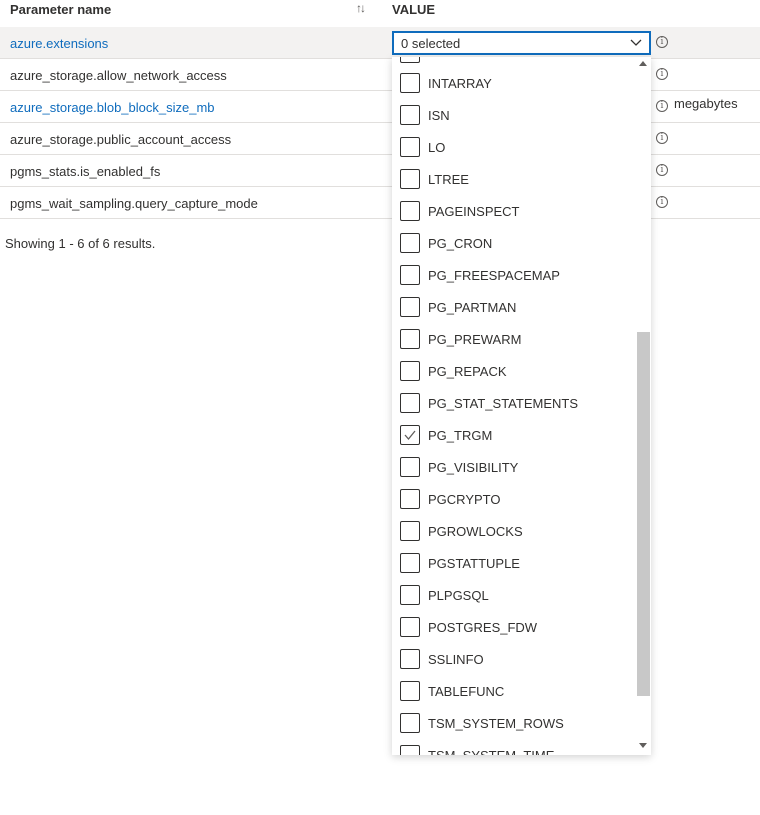 This screenshot has height=815, width=760. I want to click on option-item: PG_TRGM, so click(514, 435).